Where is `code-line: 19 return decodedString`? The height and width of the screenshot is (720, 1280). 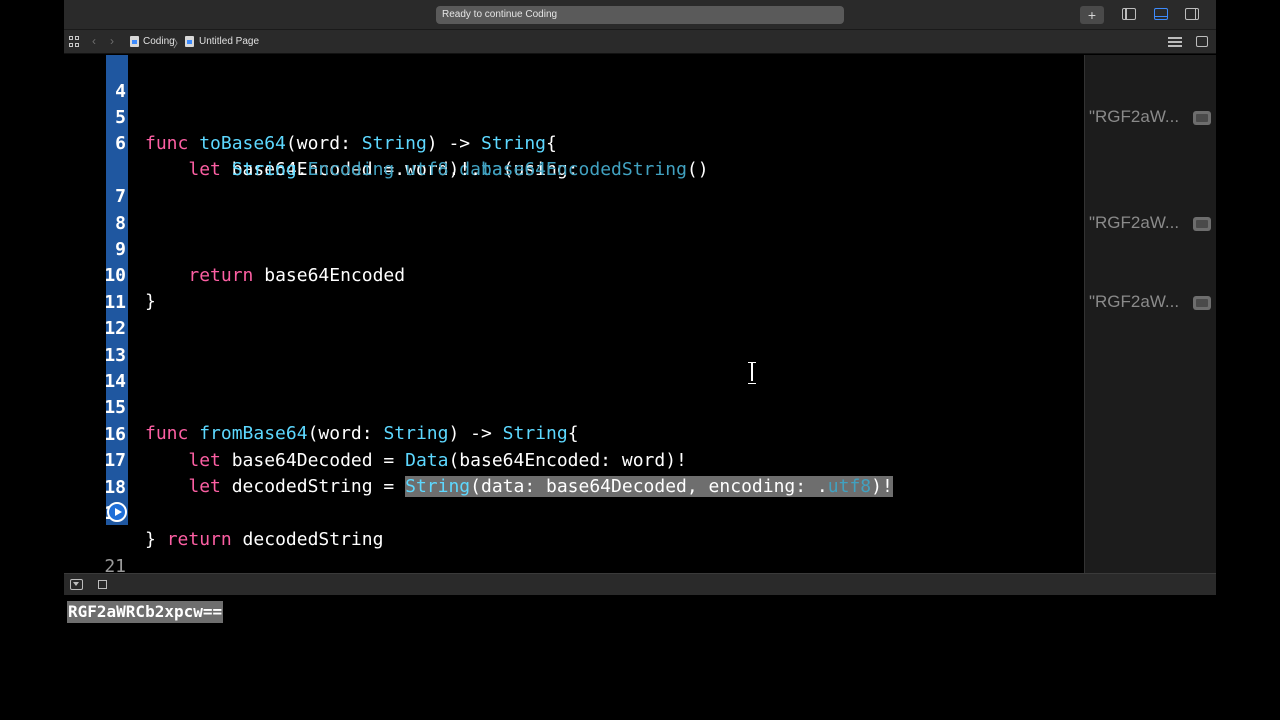 code-line: 19 return decodedString is located at coordinates (574, 512).